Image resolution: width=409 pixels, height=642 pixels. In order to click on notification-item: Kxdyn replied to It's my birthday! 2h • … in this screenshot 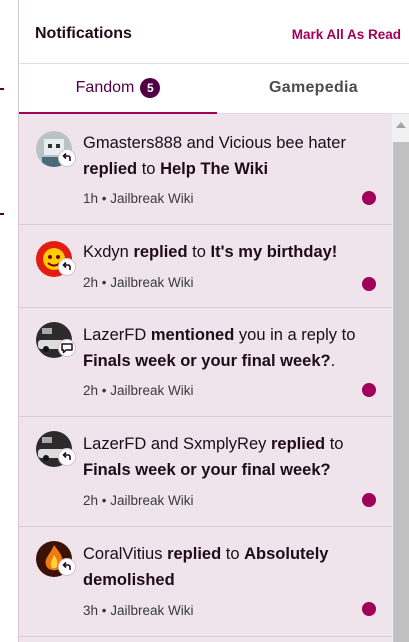, I will do `click(205, 266)`.